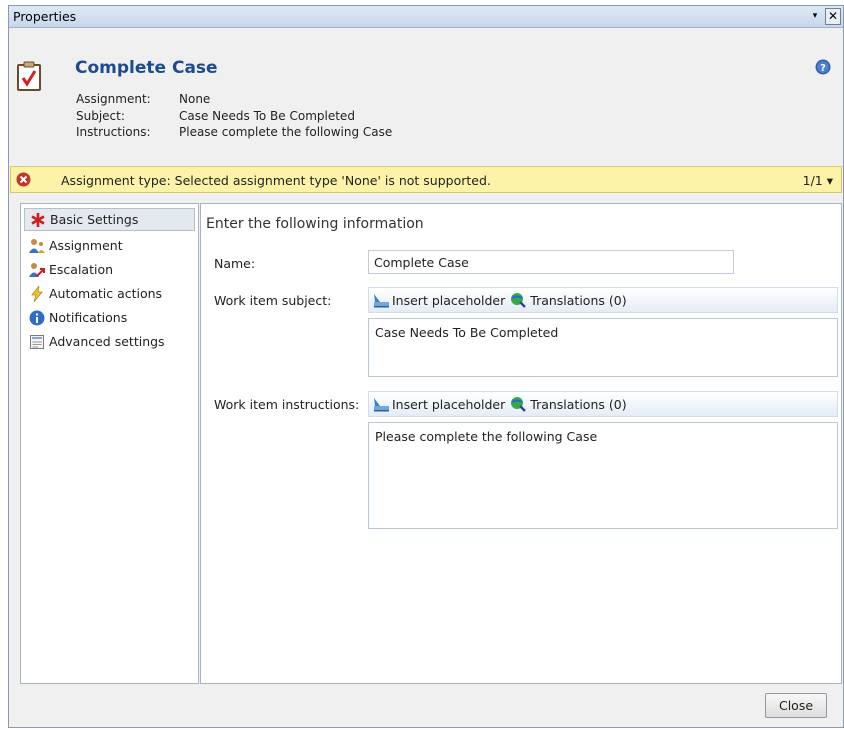 Image resolution: width=844 pixels, height=730 pixels. I want to click on subject-toolbar: Insert placeholder Translations (0), so click(603, 300).